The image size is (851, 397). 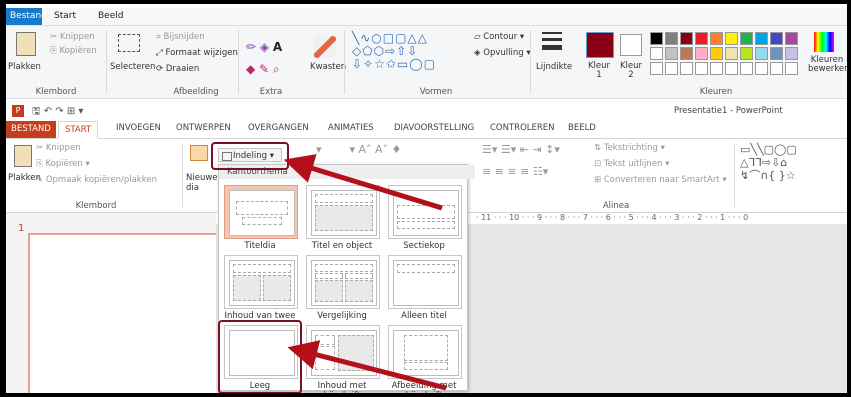 What do you see at coordinates (365, 272) in the screenshot?
I see `annotation-arrows` at bounding box center [365, 272].